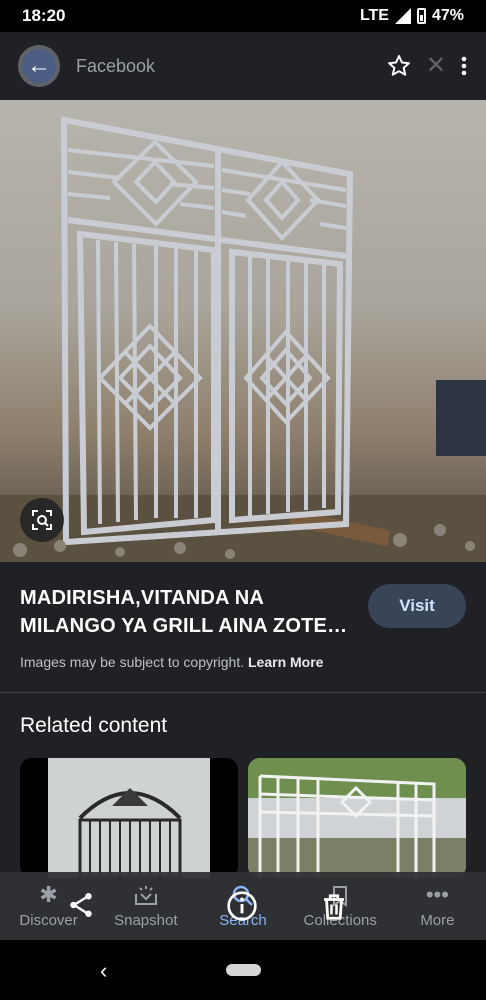 The width and height of the screenshot is (486, 1000). What do you see at coordinates (285, 662) in the screenshot?
I see `learn-more-link: Learn More` at bounding box center [285, 662].